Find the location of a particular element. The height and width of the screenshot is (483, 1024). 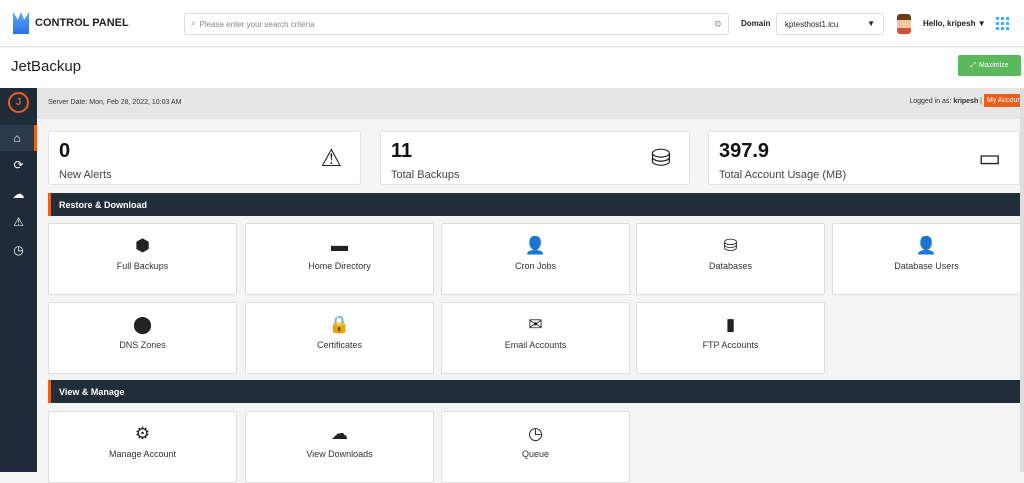

logged-in-info: Logged in as: kripesh | is located at coordinates (945, 101).